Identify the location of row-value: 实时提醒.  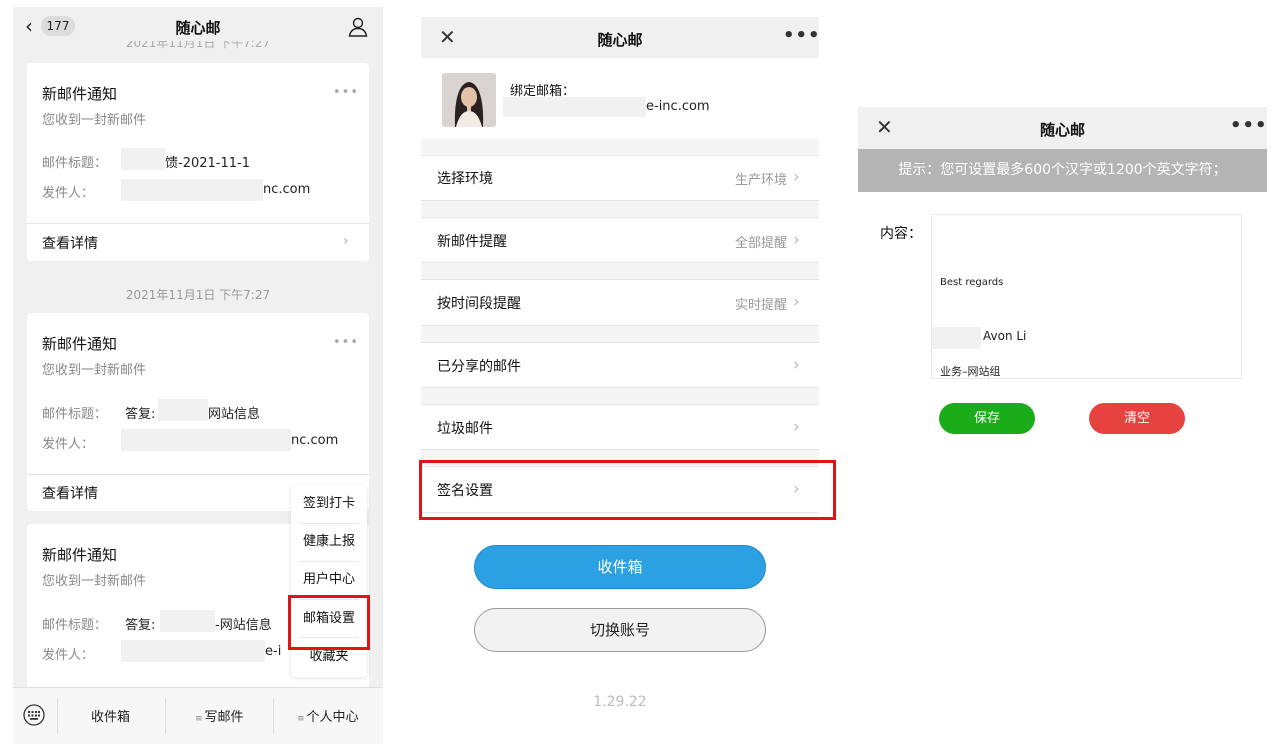
(760, 305).